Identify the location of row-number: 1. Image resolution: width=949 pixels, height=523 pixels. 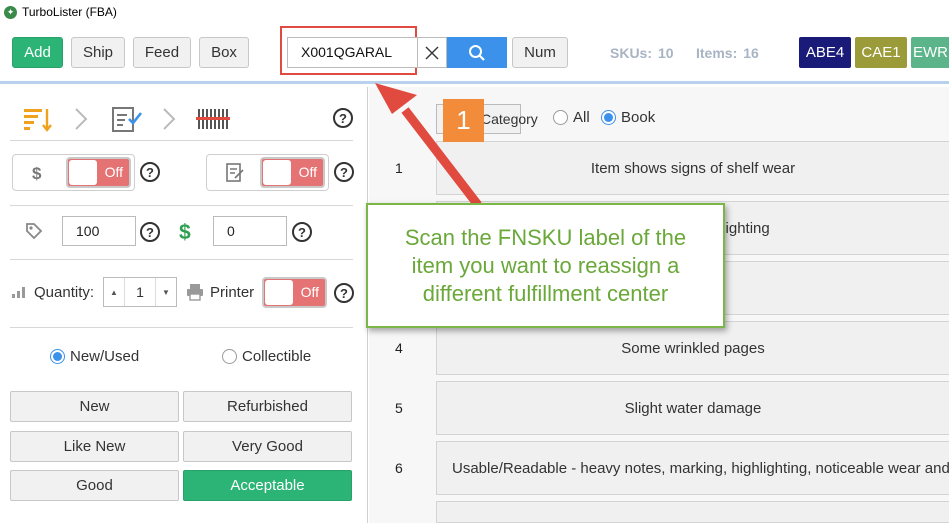
(399, 168).